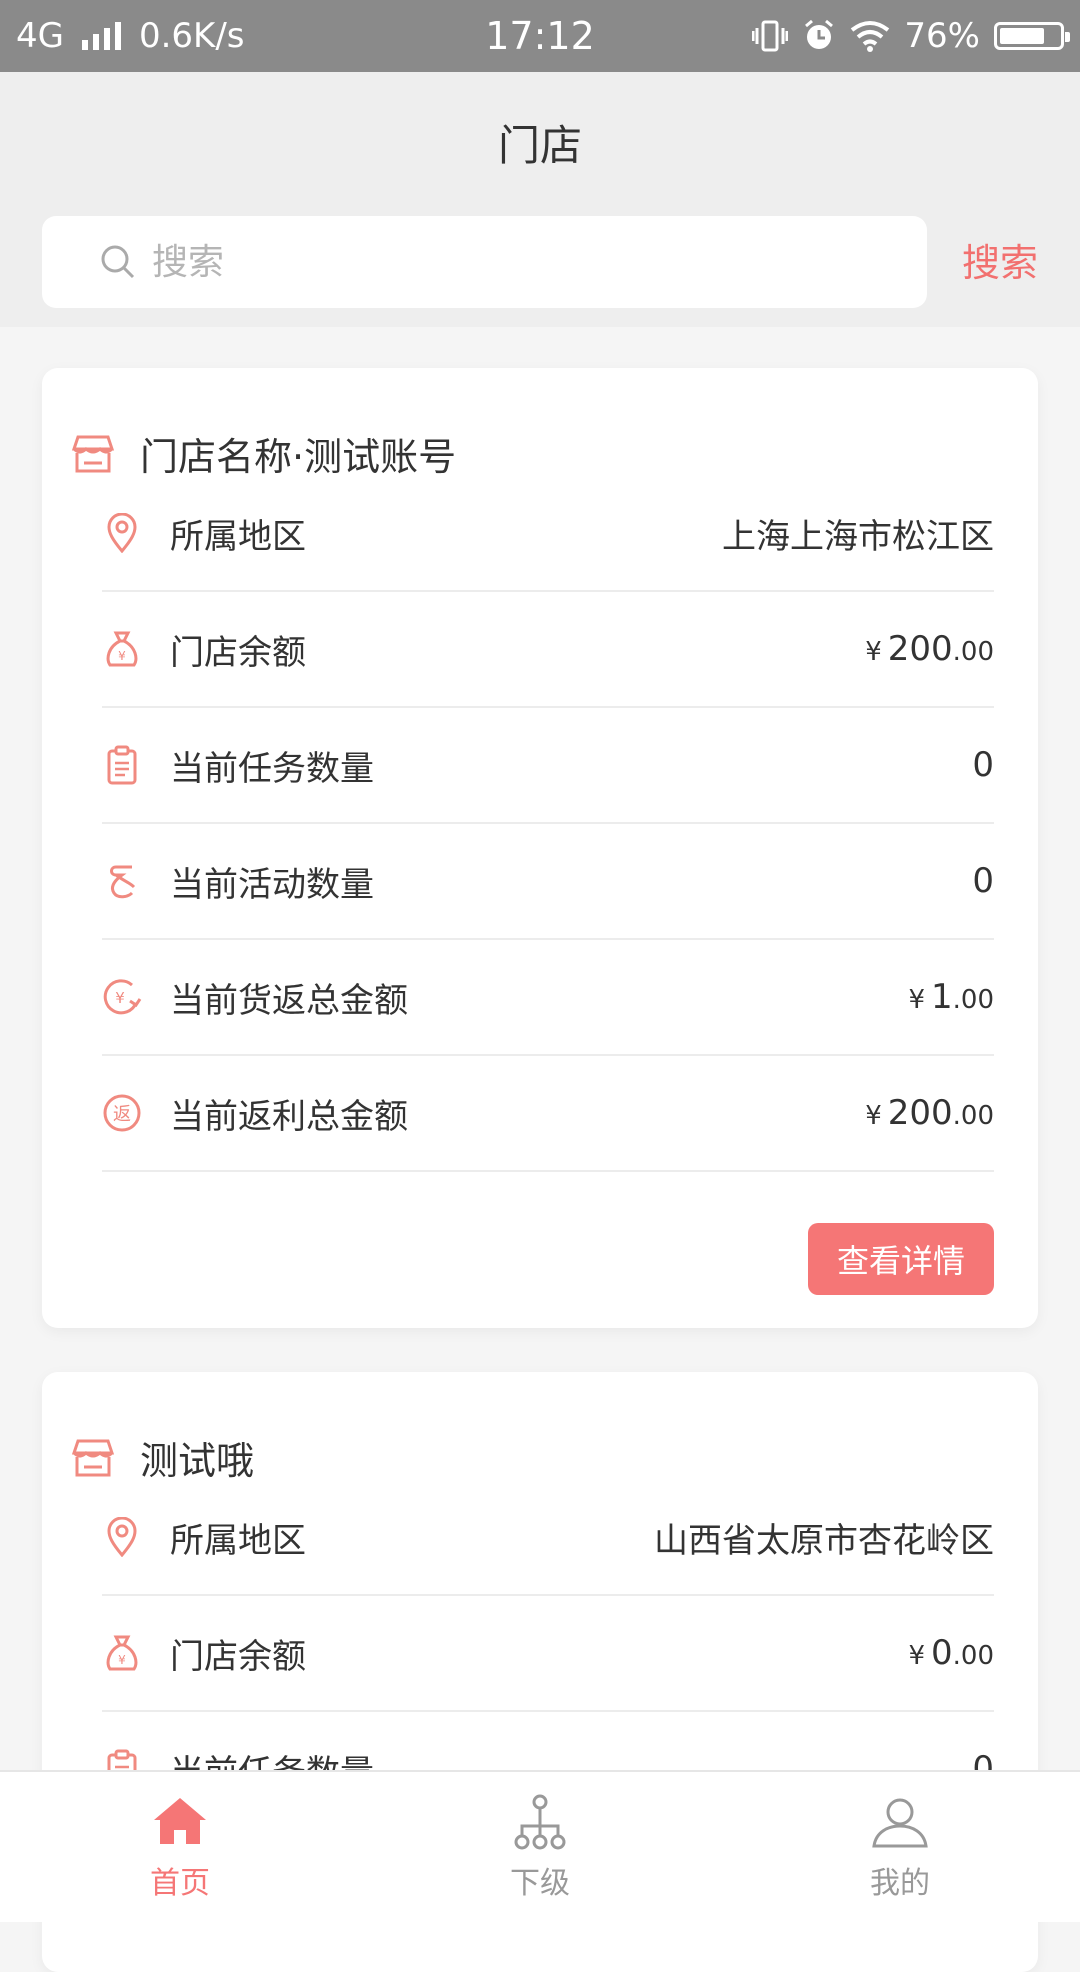 The width and height of the screenshot is (1080, 1972). I want to click on tab-subordinate: 下级, so click(540, 1847).